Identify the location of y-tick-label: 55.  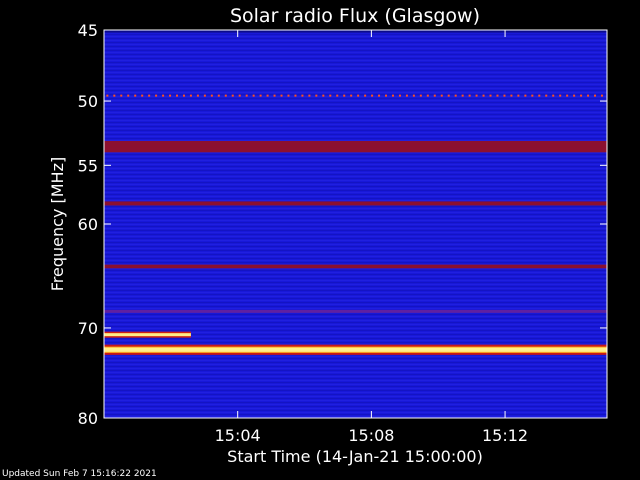
(88, 165).